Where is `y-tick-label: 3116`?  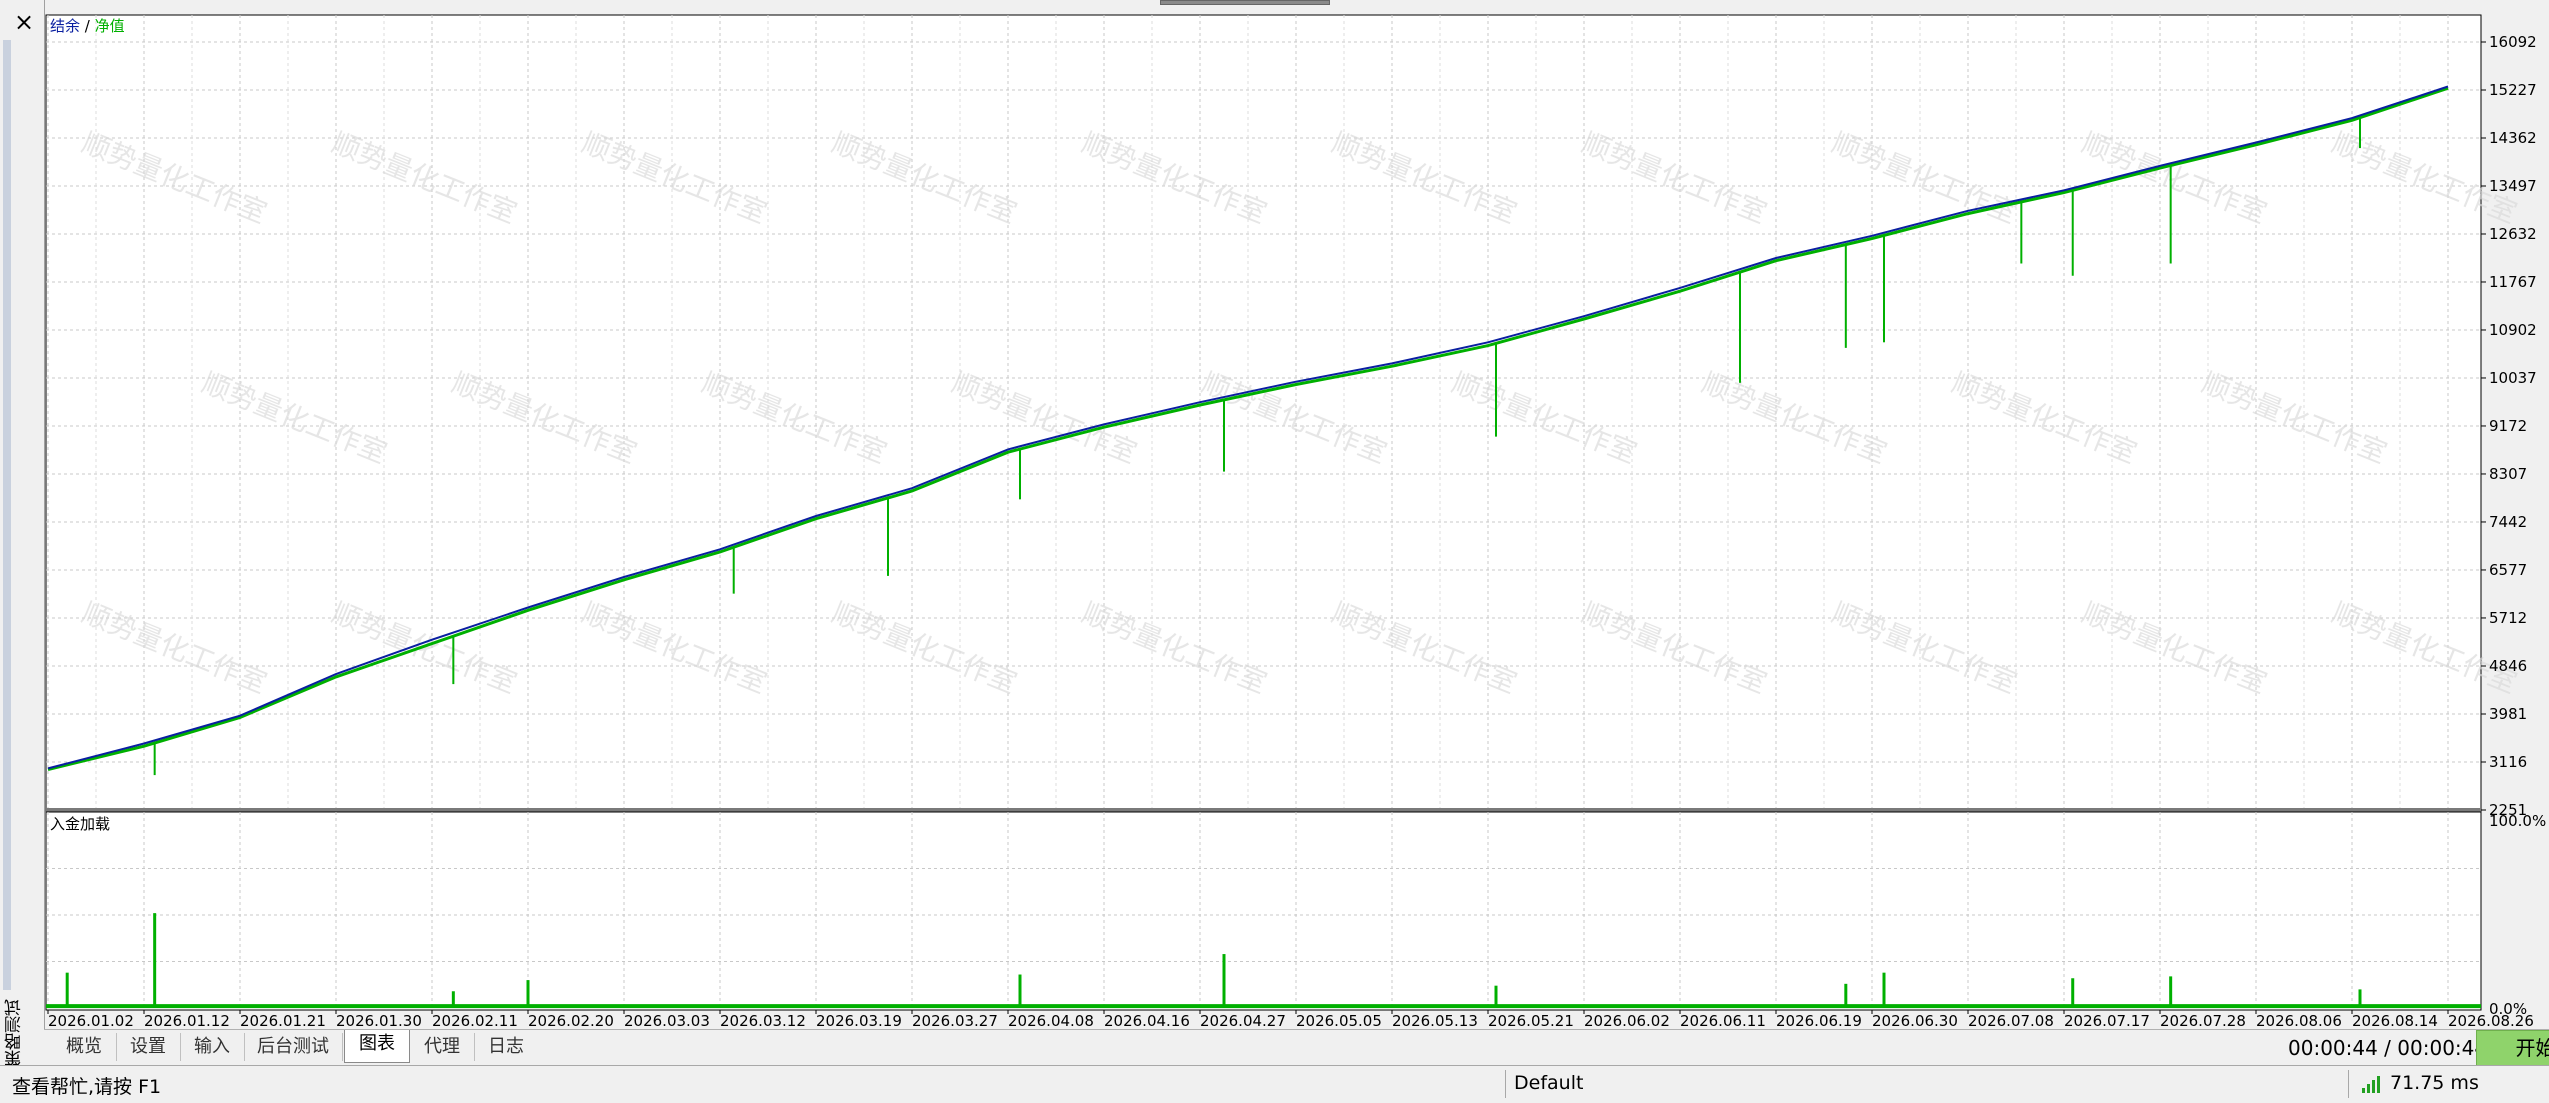 y-tick-label: 3116 is located at coordinates (2508, 762).